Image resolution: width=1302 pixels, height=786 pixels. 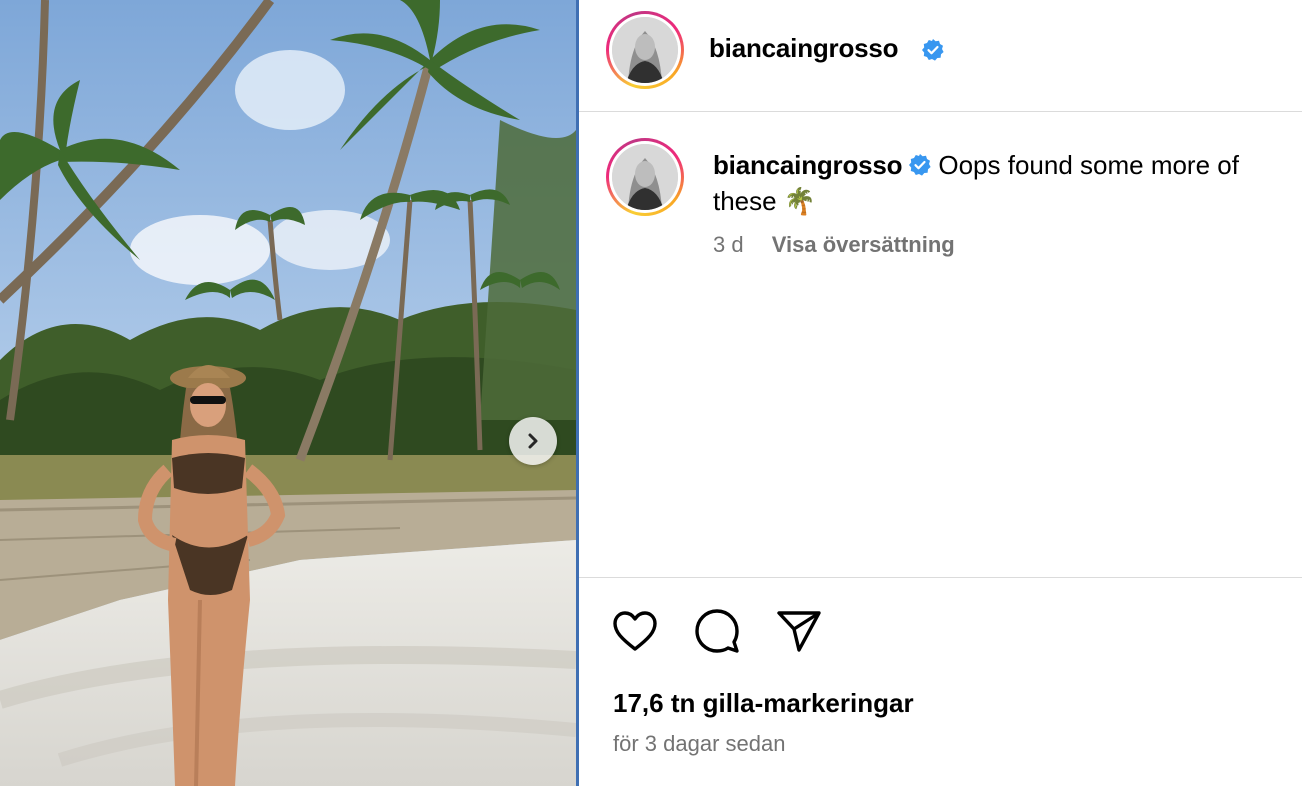 What do you see at coordinates (804, 48) in the screenshot?
I see `header-username: biancaingrosso` at bounding box center [804, 48].